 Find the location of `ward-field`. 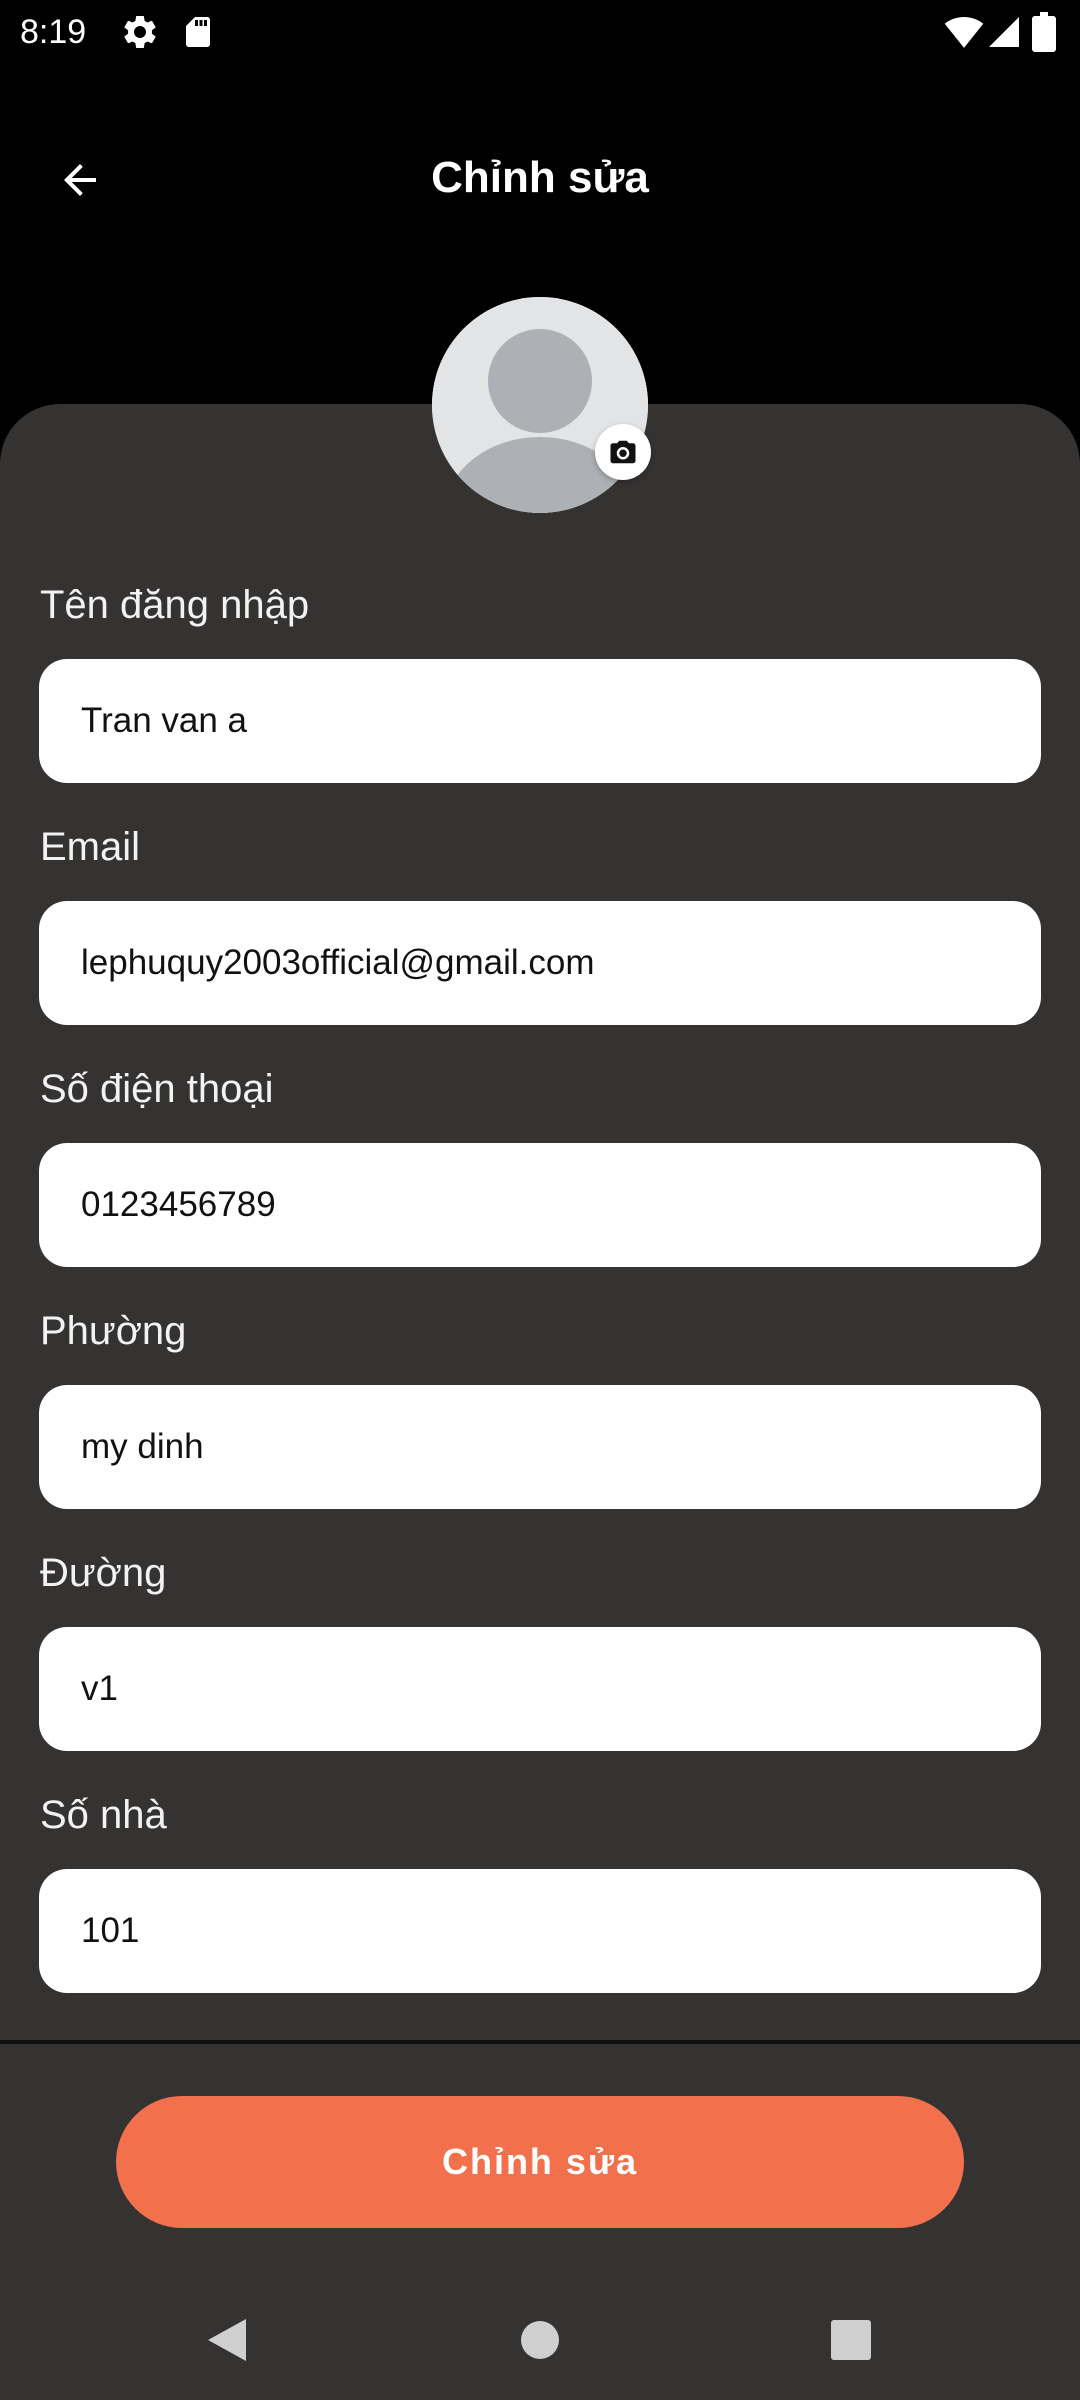

ward-field is located at coordinates (540, 1447).